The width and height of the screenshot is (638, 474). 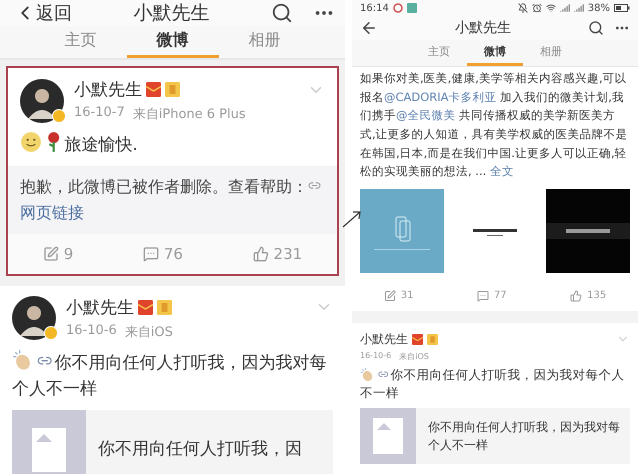 What do you see at coordinates (537, 8) in the screenshot?
I see `alarm-icon` at bounding box center [537, 8].